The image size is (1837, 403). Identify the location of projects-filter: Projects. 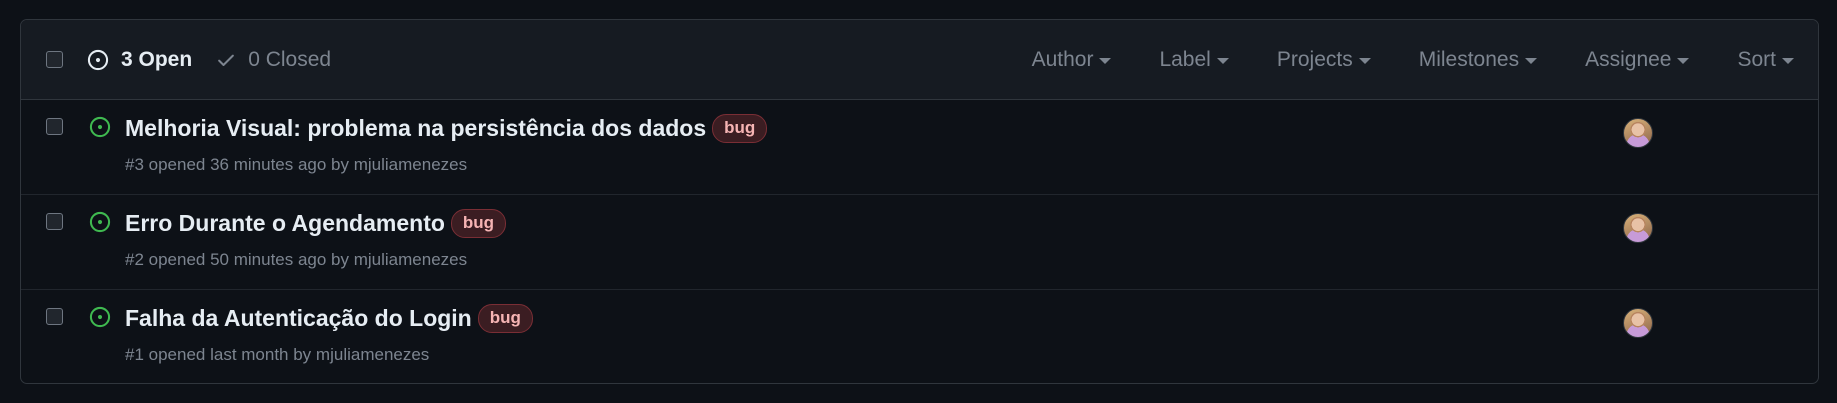
(1324, 60).